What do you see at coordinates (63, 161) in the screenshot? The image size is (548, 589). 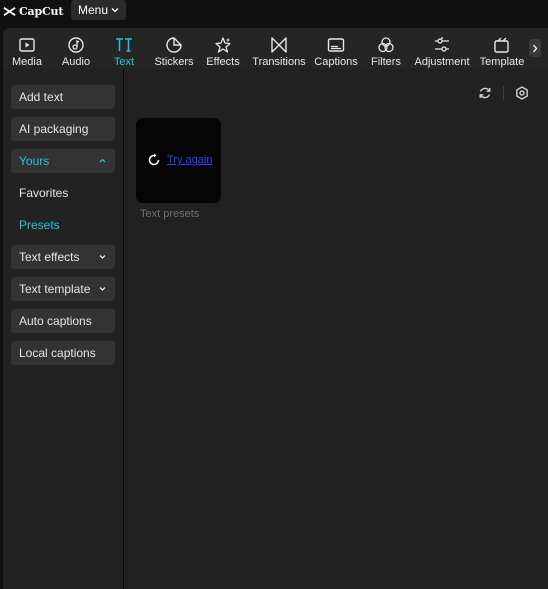 I see `sidebar-item-yours: Yours` at bounding box center [63, 161].